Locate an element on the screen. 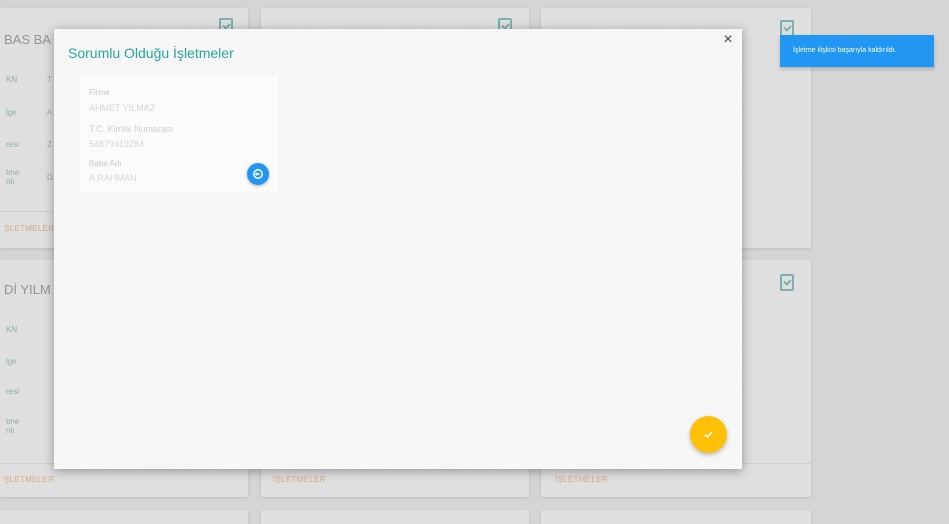  father-name-label: Baba Adı is located at coordinates (105, 163).